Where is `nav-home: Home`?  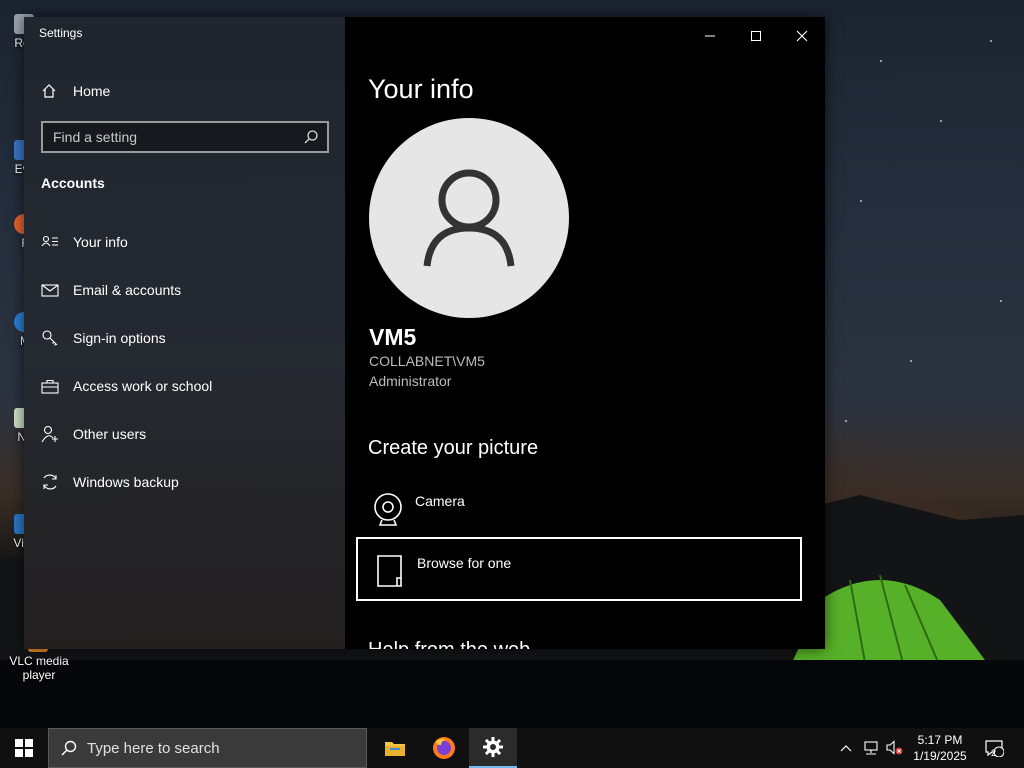
nav-home: Home is located at coordinates (75, 91).